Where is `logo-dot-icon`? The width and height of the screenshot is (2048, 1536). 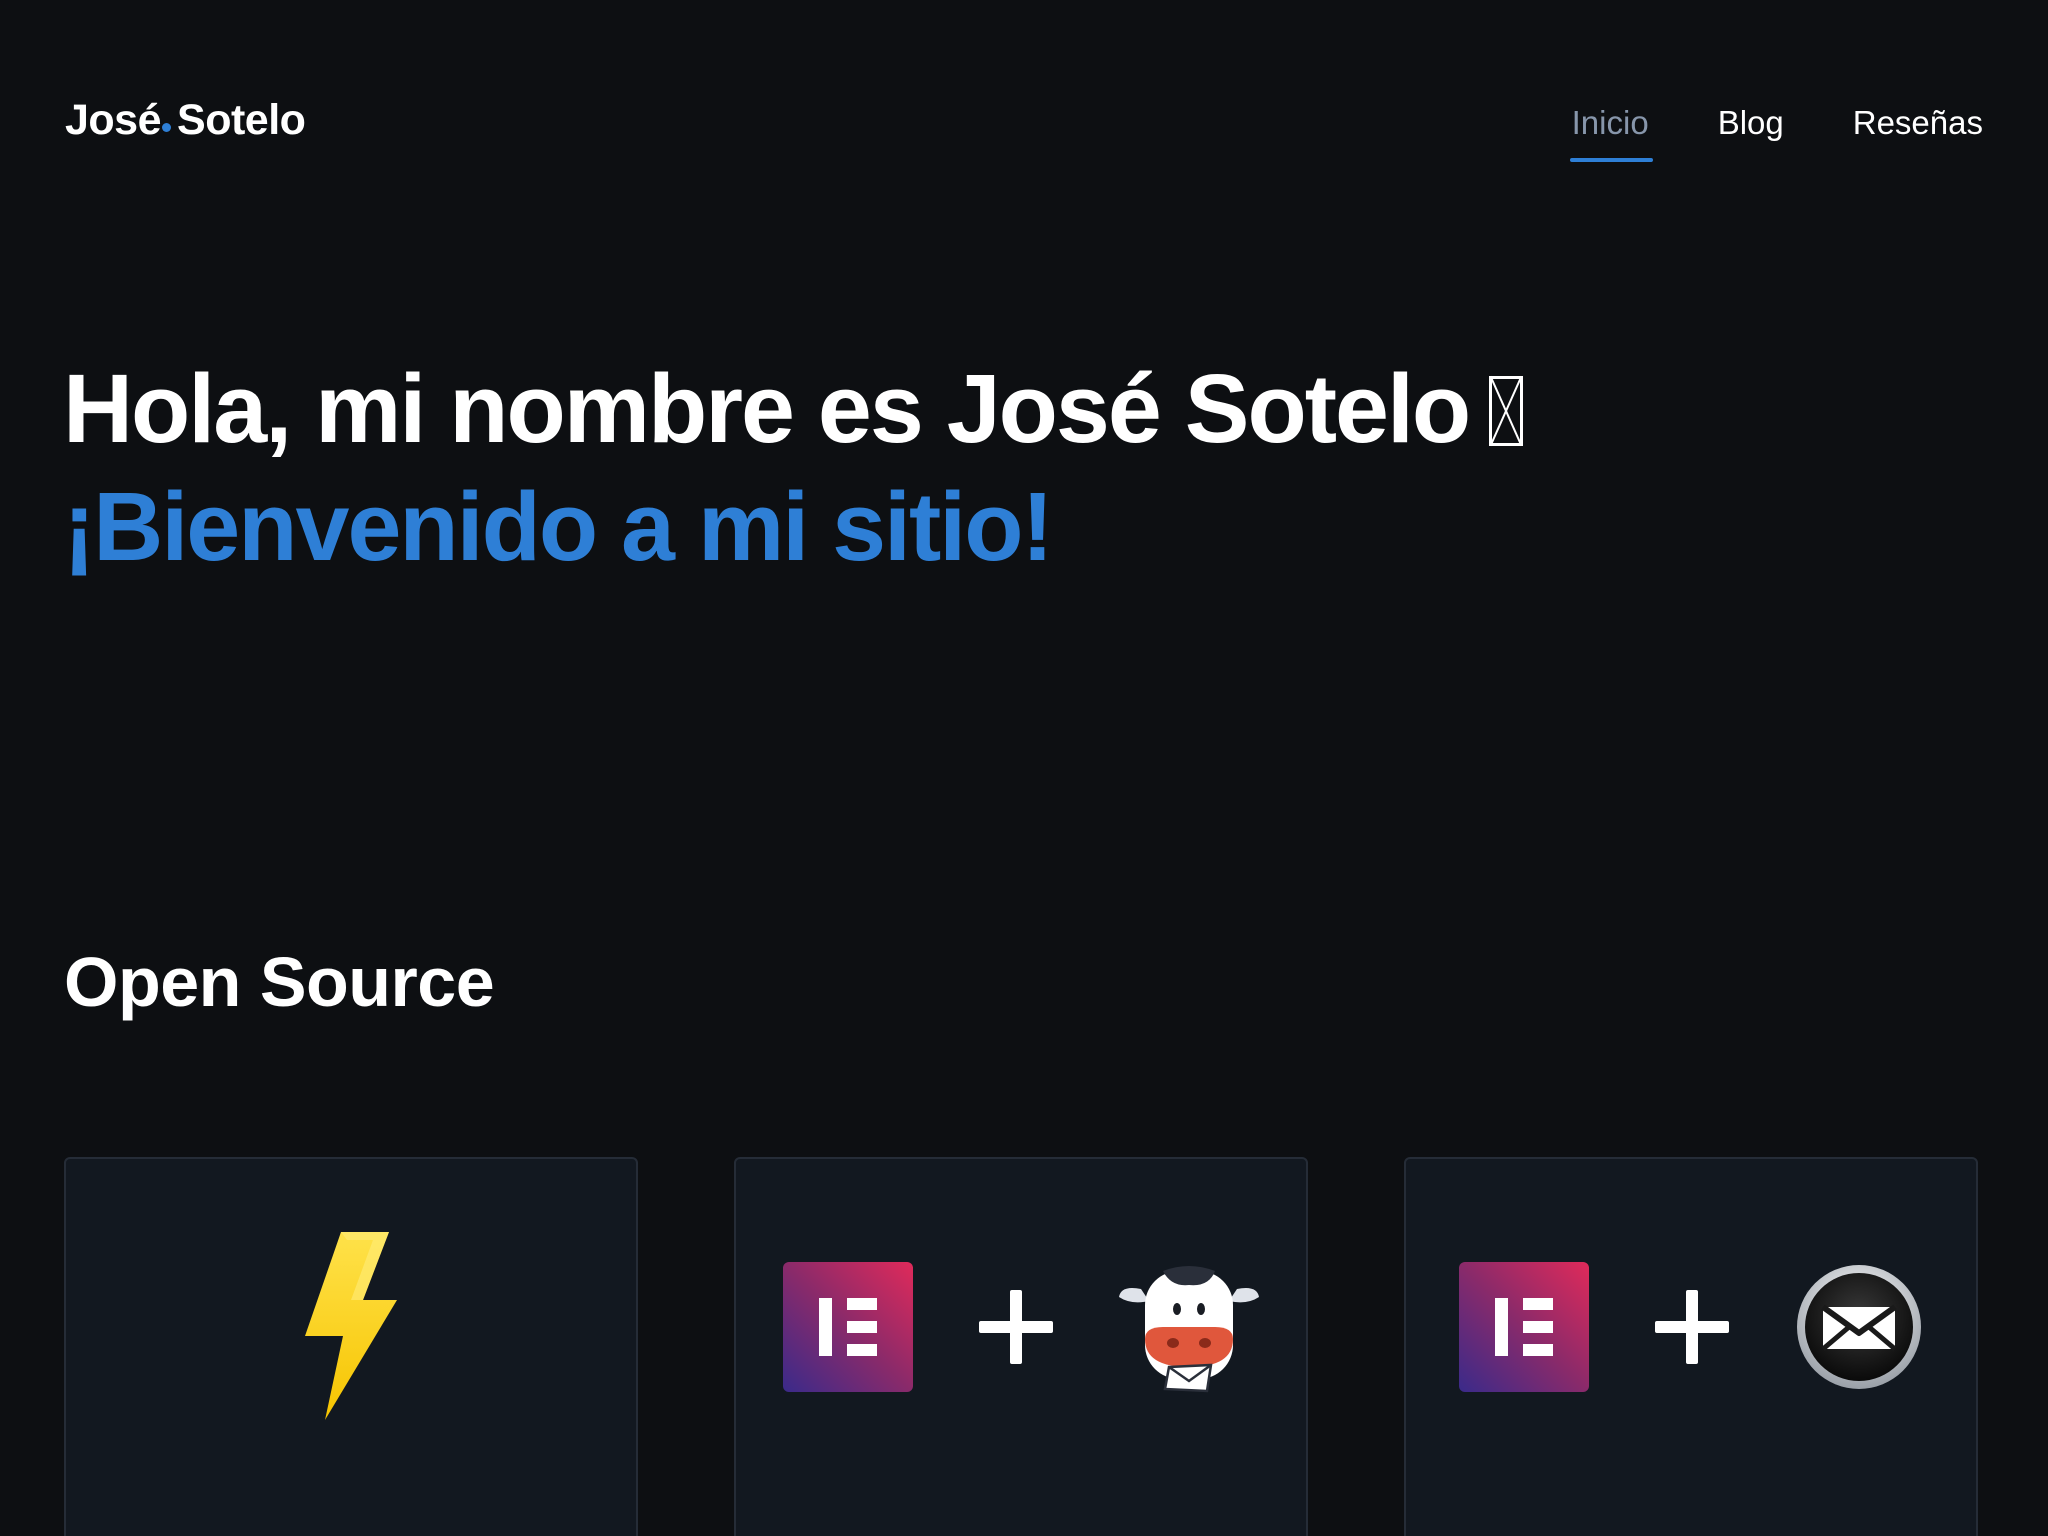
logo-dot-icon is located at coordinates (167, 127).